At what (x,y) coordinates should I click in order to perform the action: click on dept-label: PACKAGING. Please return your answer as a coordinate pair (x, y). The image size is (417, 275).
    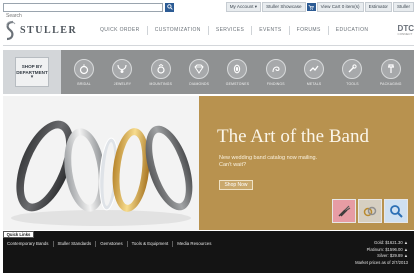
    Looking at the image, I should click on (390, 83).